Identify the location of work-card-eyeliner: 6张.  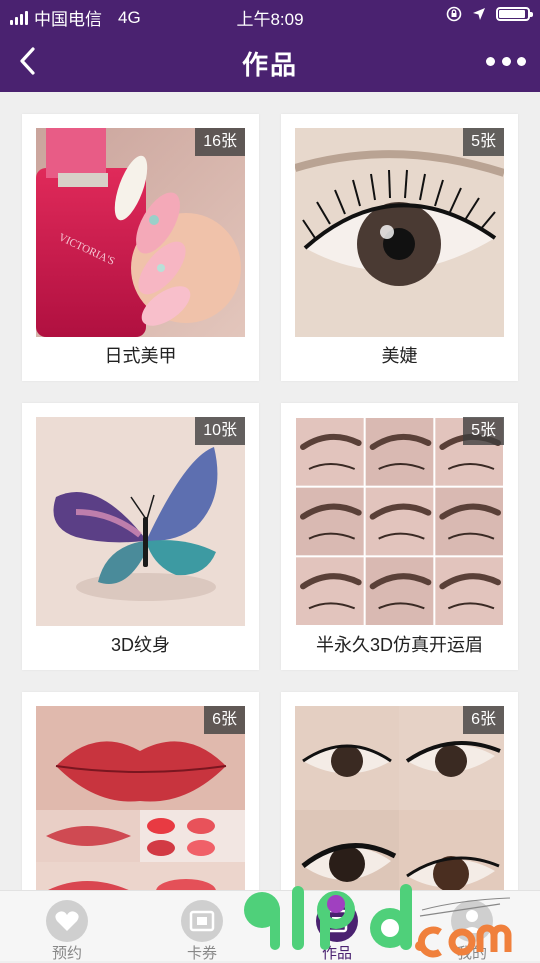
(399, 791).